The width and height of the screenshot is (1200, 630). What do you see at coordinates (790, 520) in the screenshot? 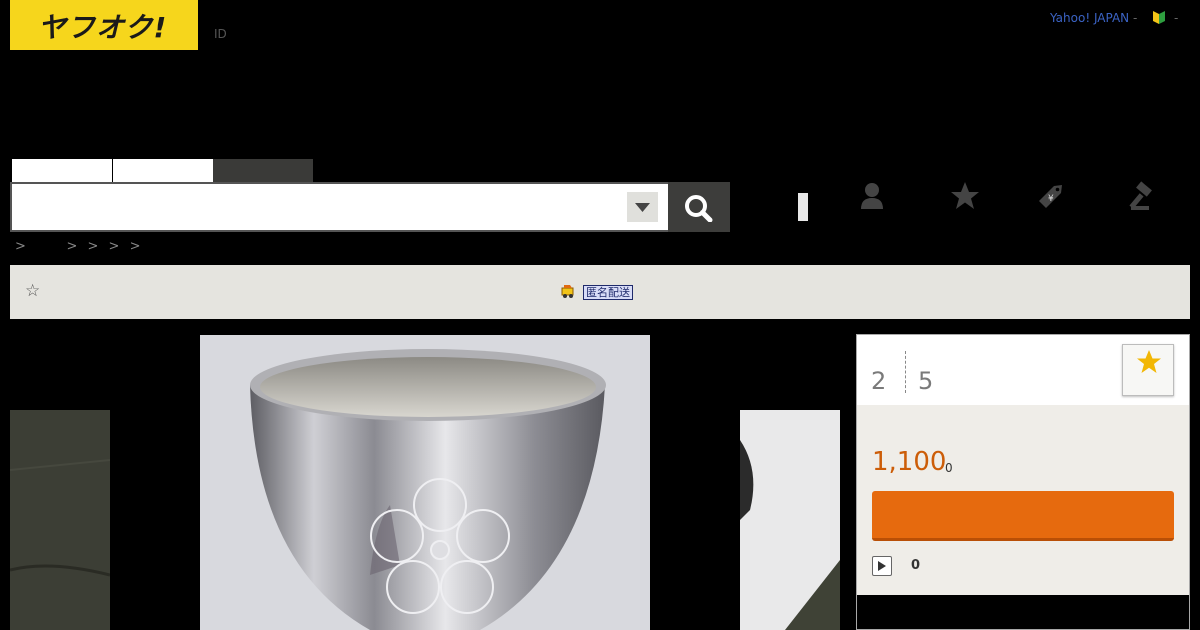
I see `next-photo-thumbnail` at bounding box center [790, 520].